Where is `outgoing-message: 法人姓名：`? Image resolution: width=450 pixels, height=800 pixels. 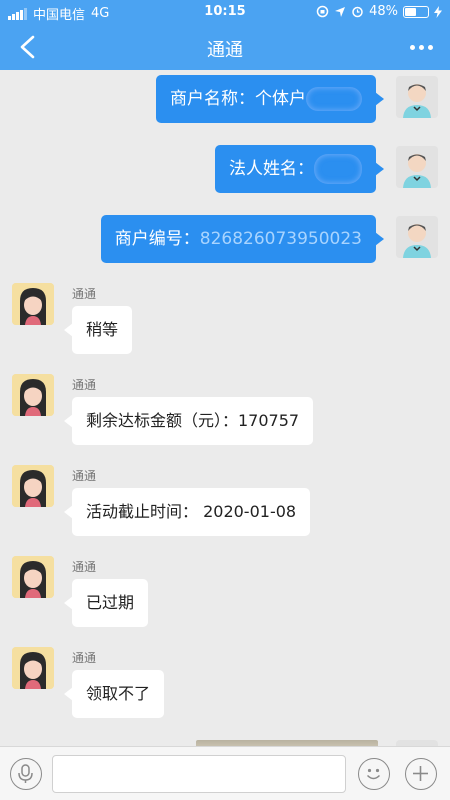 outgoing-message: 法人姓名： is located at coordinates (299, 169).